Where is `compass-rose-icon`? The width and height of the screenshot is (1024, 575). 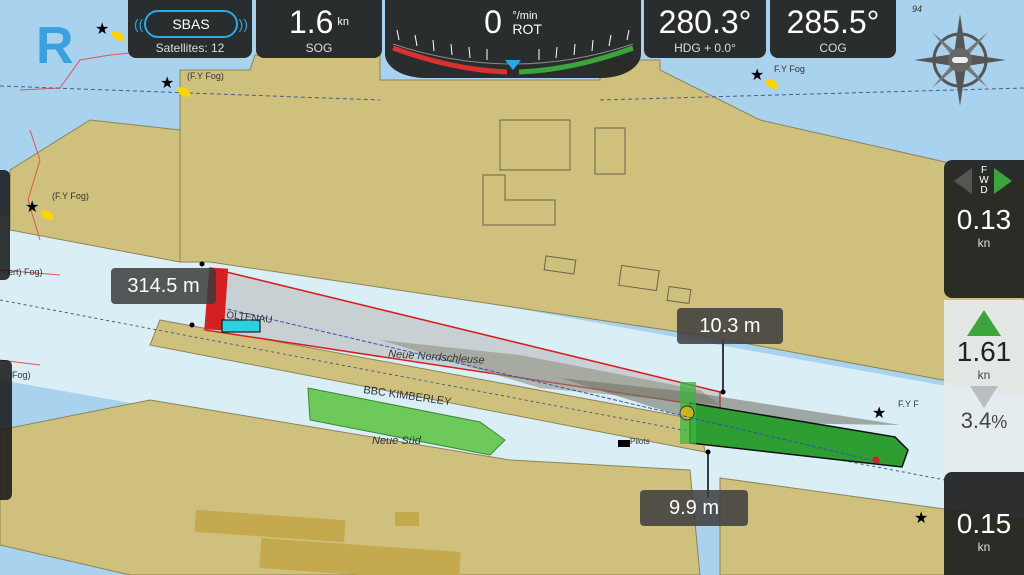
compass-rose-icon is located at coordinates (960, 60).